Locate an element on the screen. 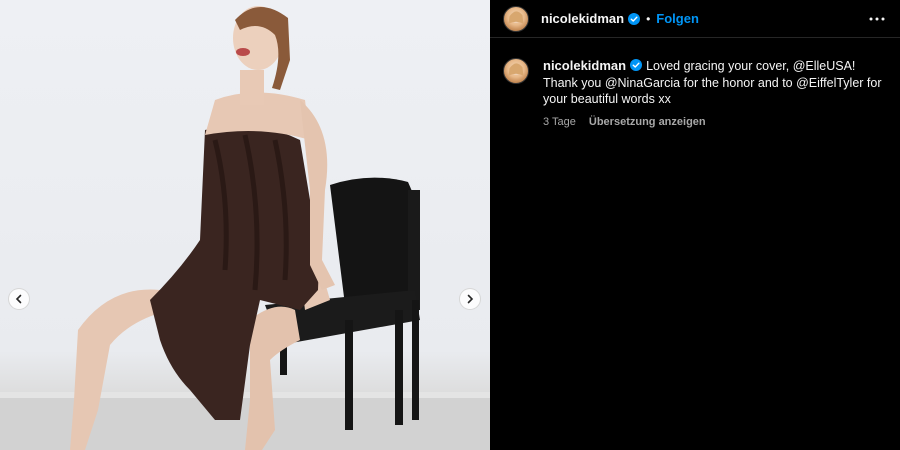  next-image-button is located at coordinates (470, 299).